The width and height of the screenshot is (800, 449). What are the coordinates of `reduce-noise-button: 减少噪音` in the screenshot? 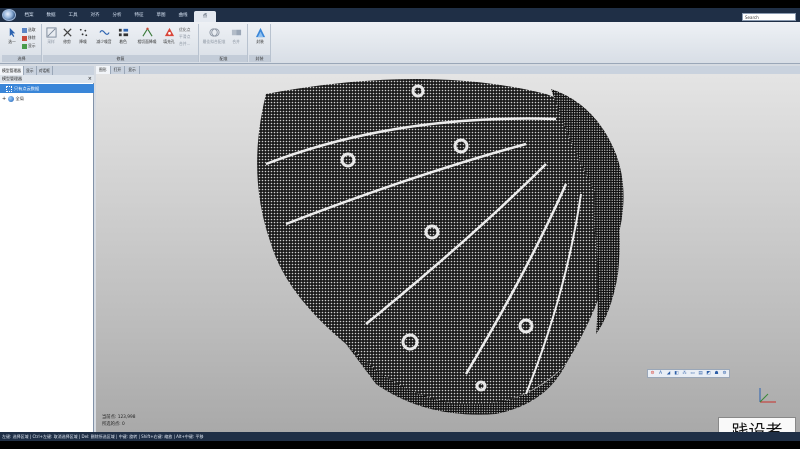 It's located at (104, 36).